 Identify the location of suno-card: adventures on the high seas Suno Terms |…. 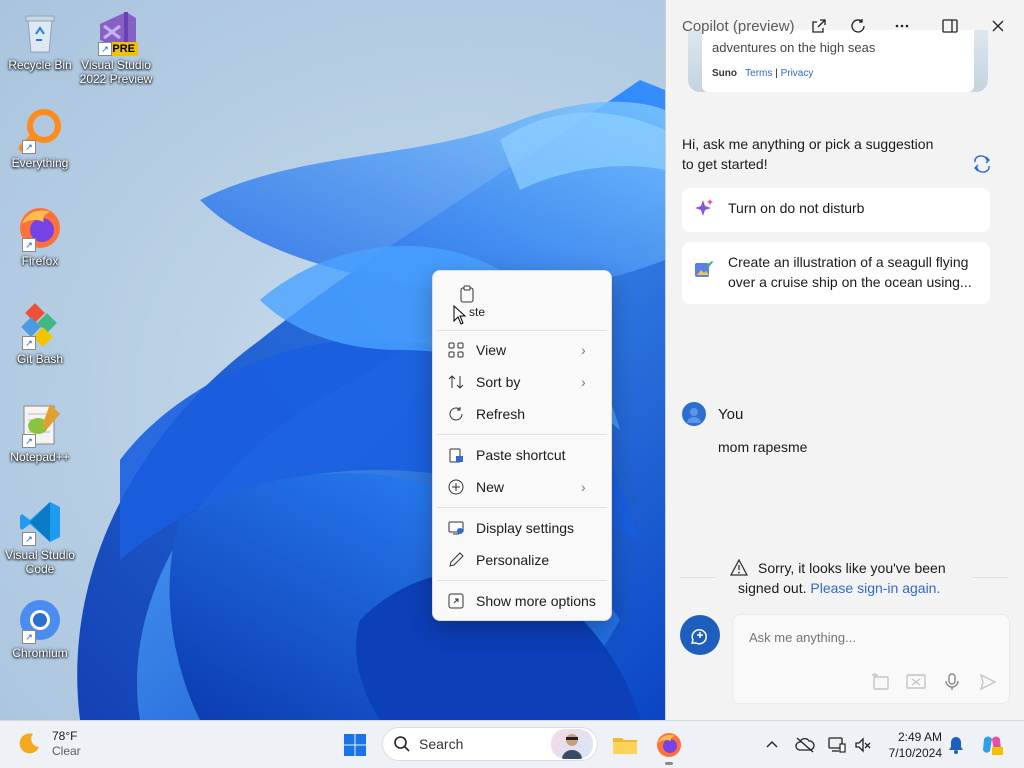
(838, 61).